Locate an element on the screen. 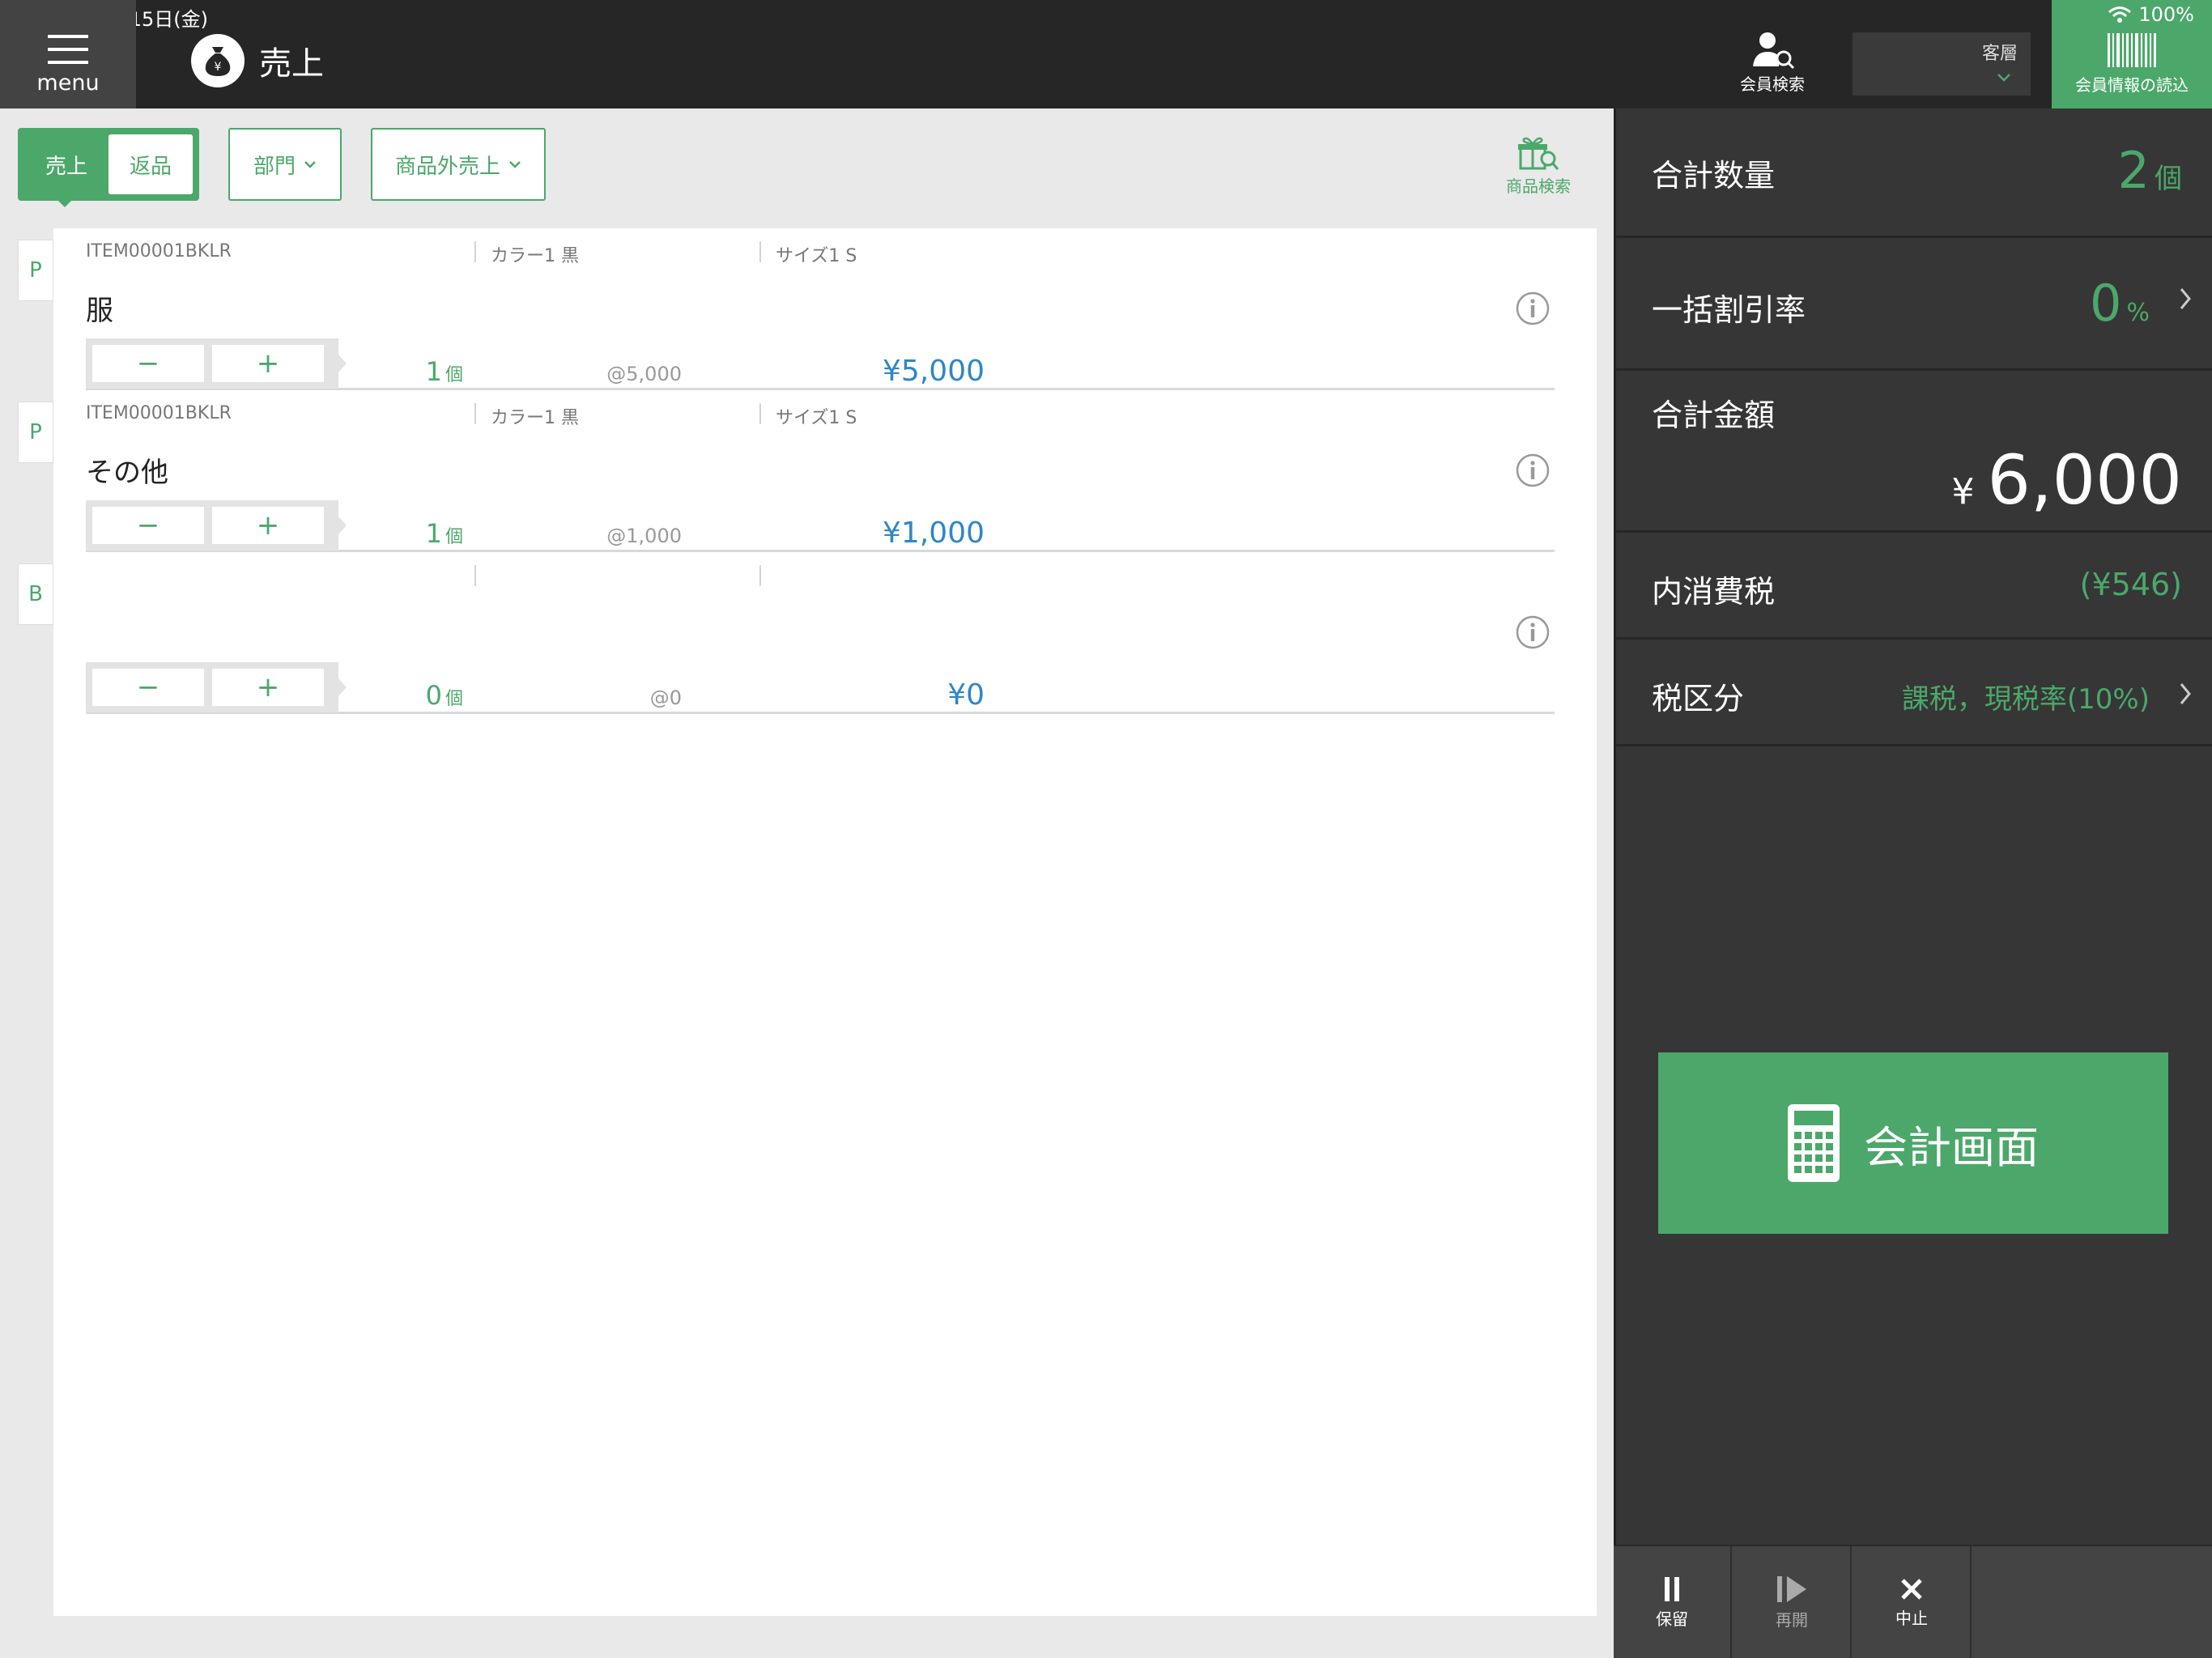 This screenshot has width=2212, height=1658. user-search-icon is located at coordinates (1773, 51).